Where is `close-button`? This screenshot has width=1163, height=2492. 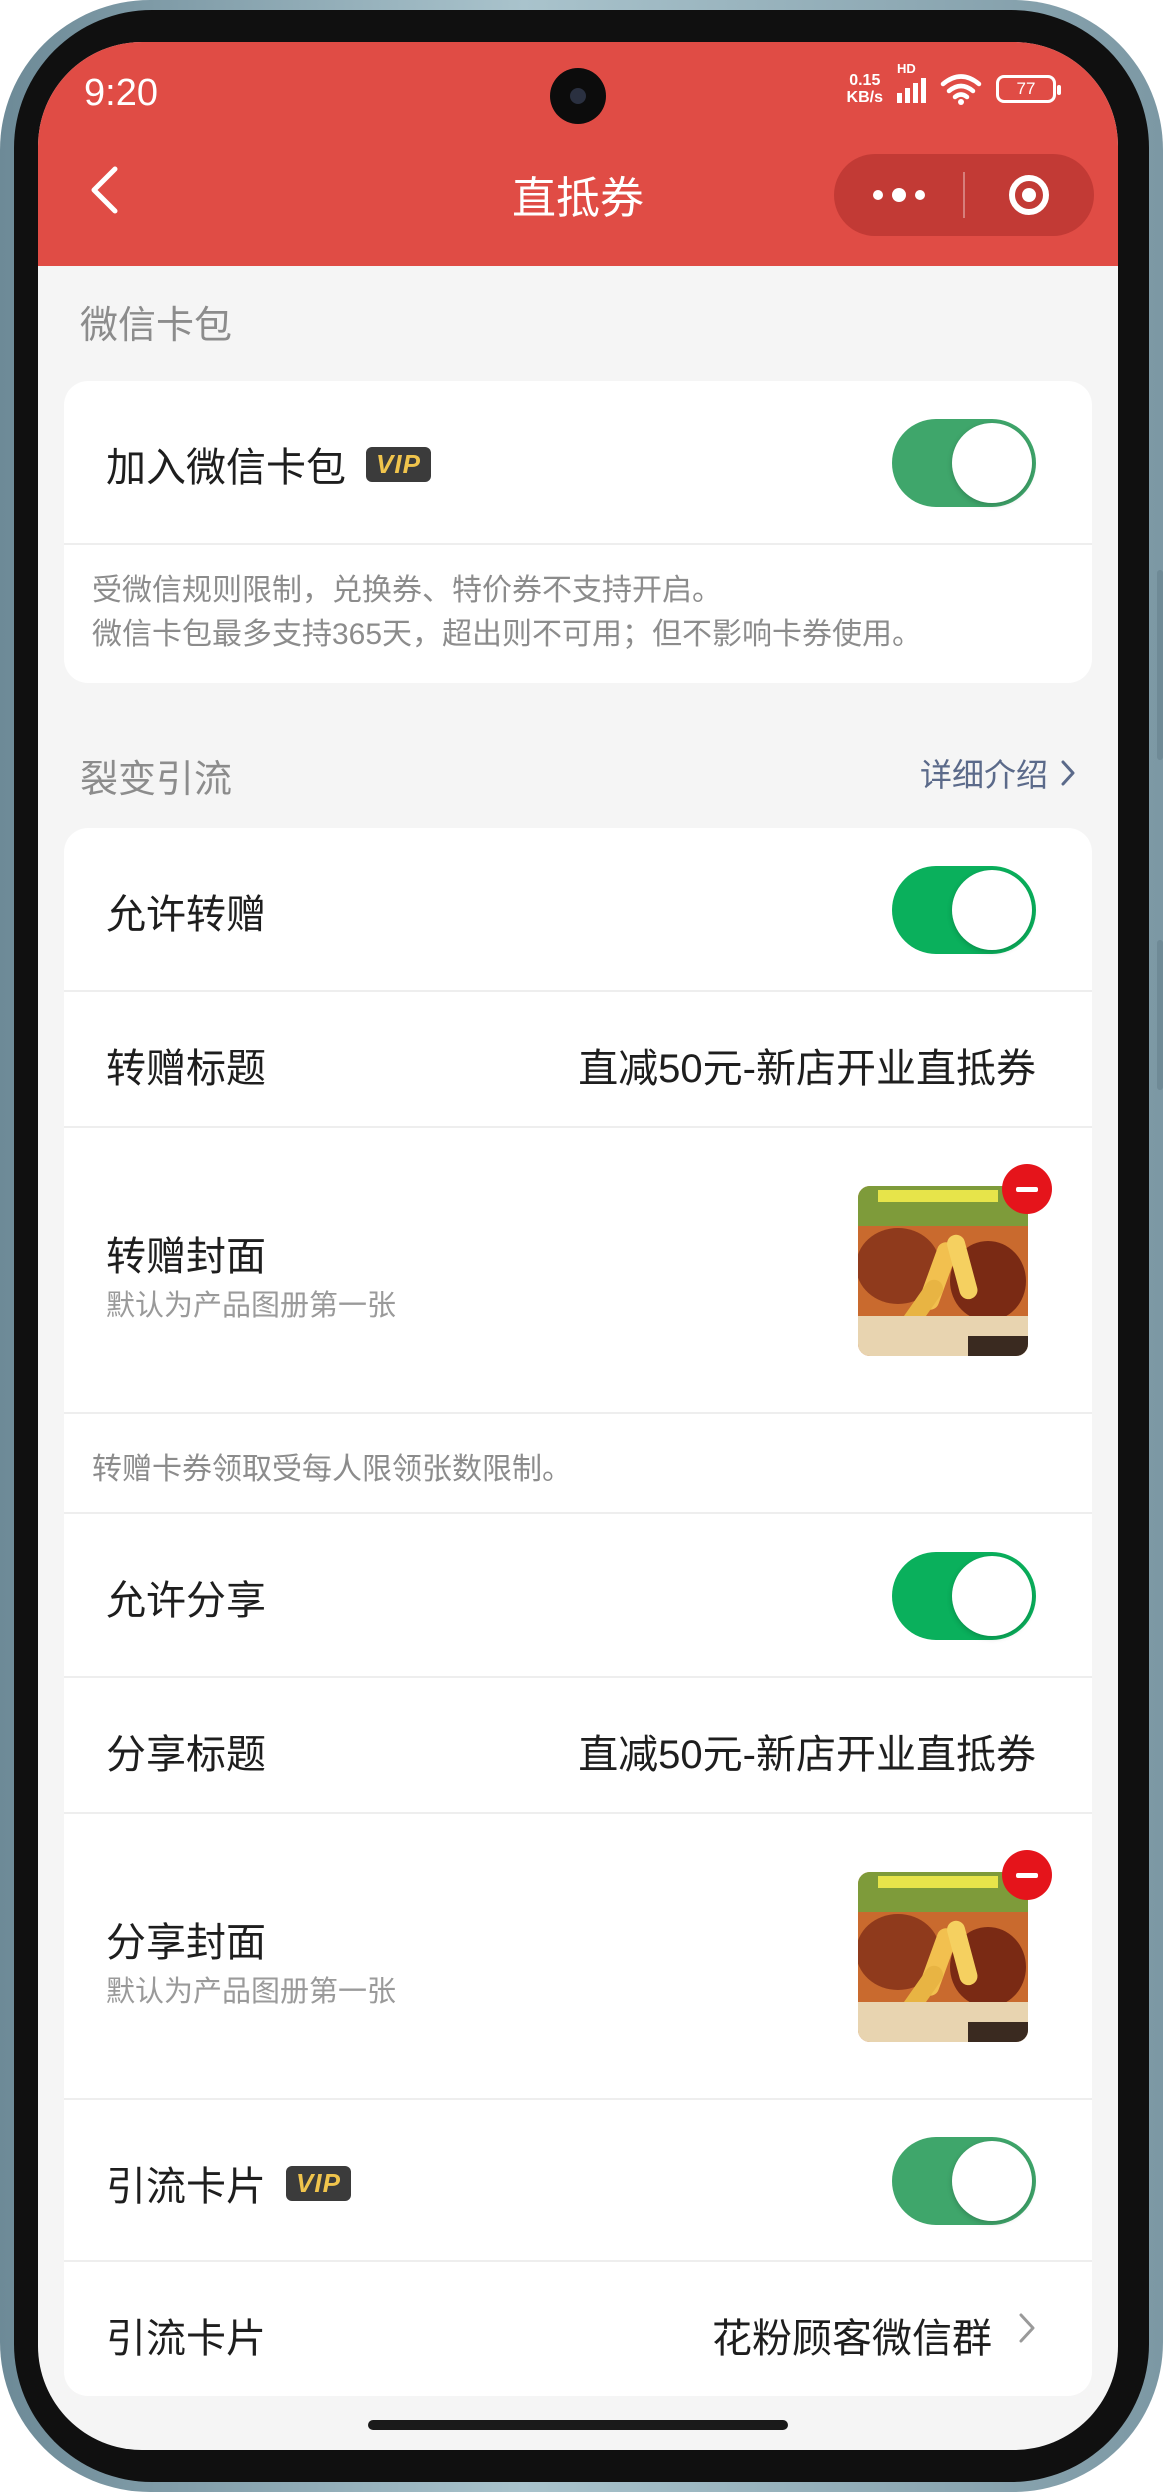 close-button is located at coordinates (1029, 195).